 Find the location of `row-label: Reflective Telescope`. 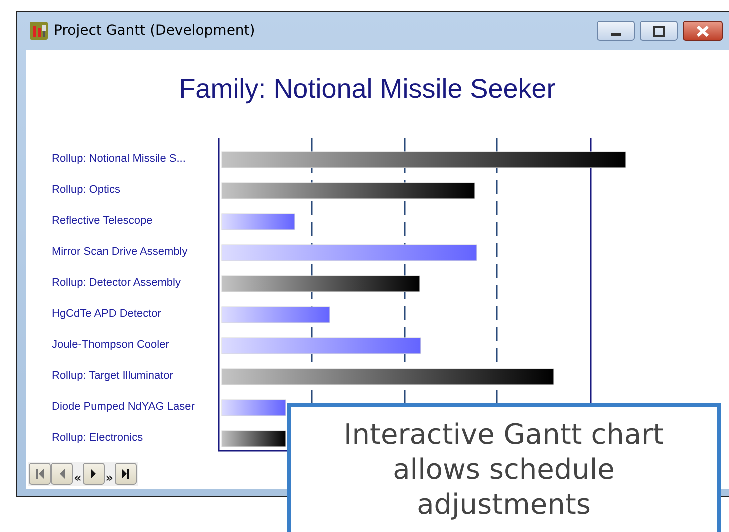

row-label: Reflective Telescope is located at coordinates (103, 221).